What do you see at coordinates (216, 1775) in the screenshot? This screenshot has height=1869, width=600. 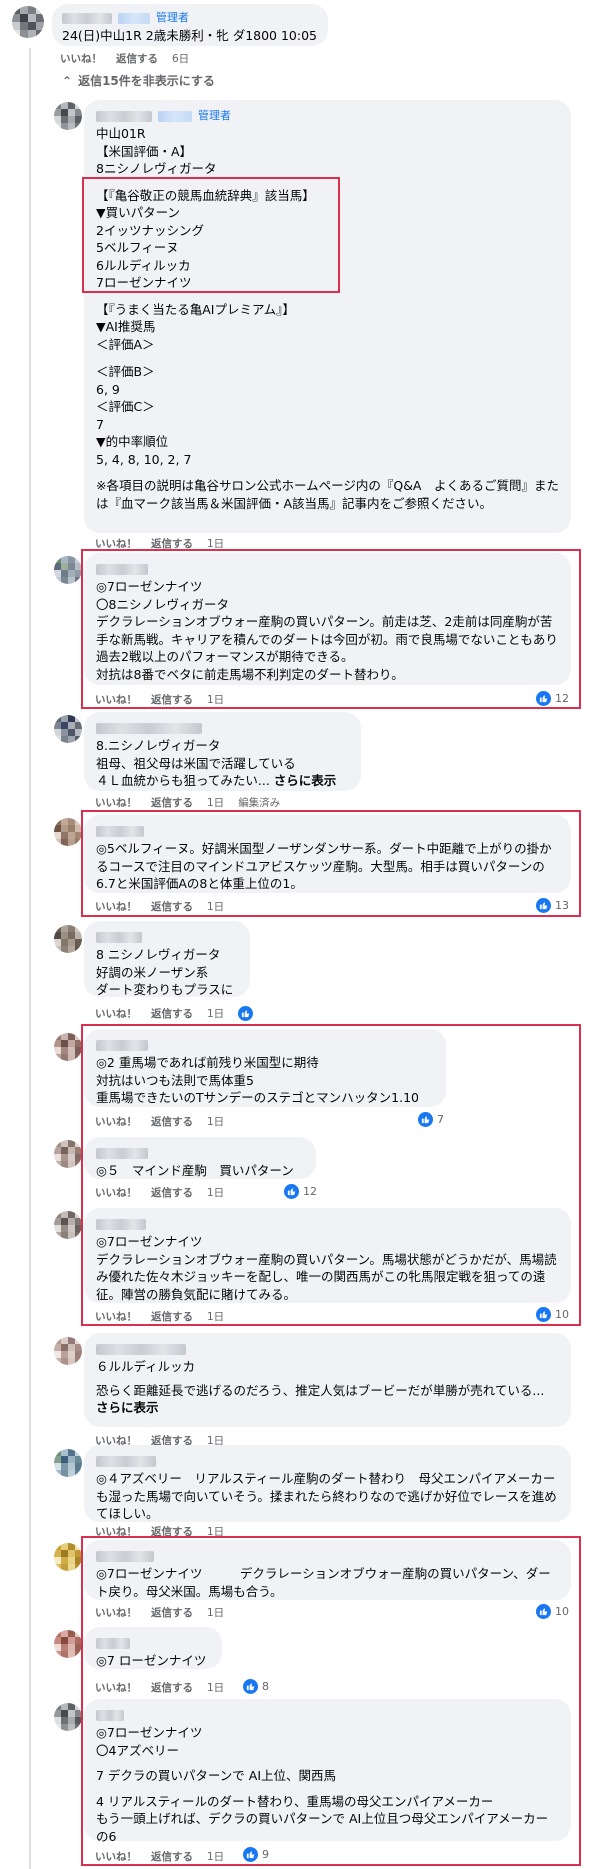 I see `text-line: 7 デクラの買いパターンで AI上位、関西馬` at bounding box center [216, 1775].